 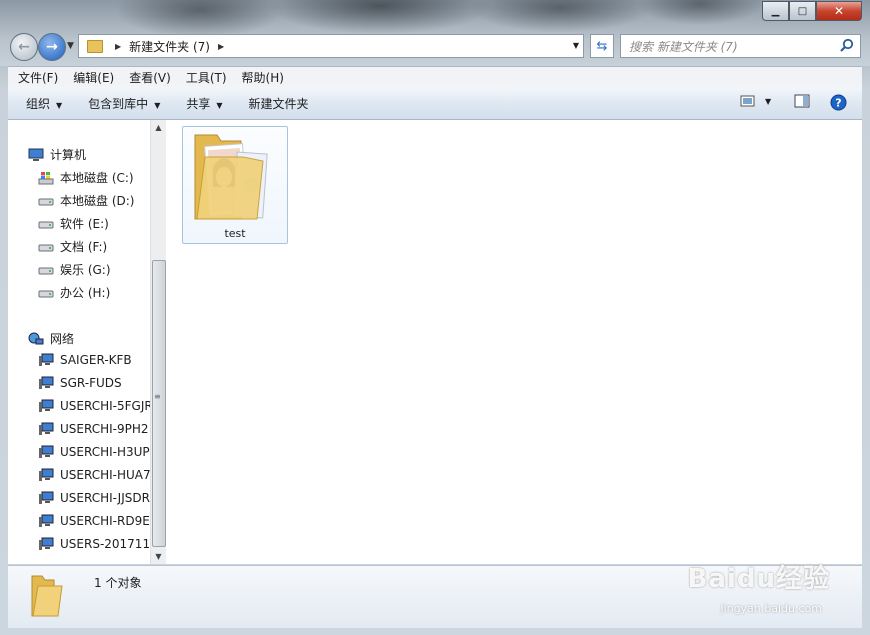 What do you see at coordinates (36, 154) in the screenshot?
I see `computer-icon` at bounding box center [36, 154].